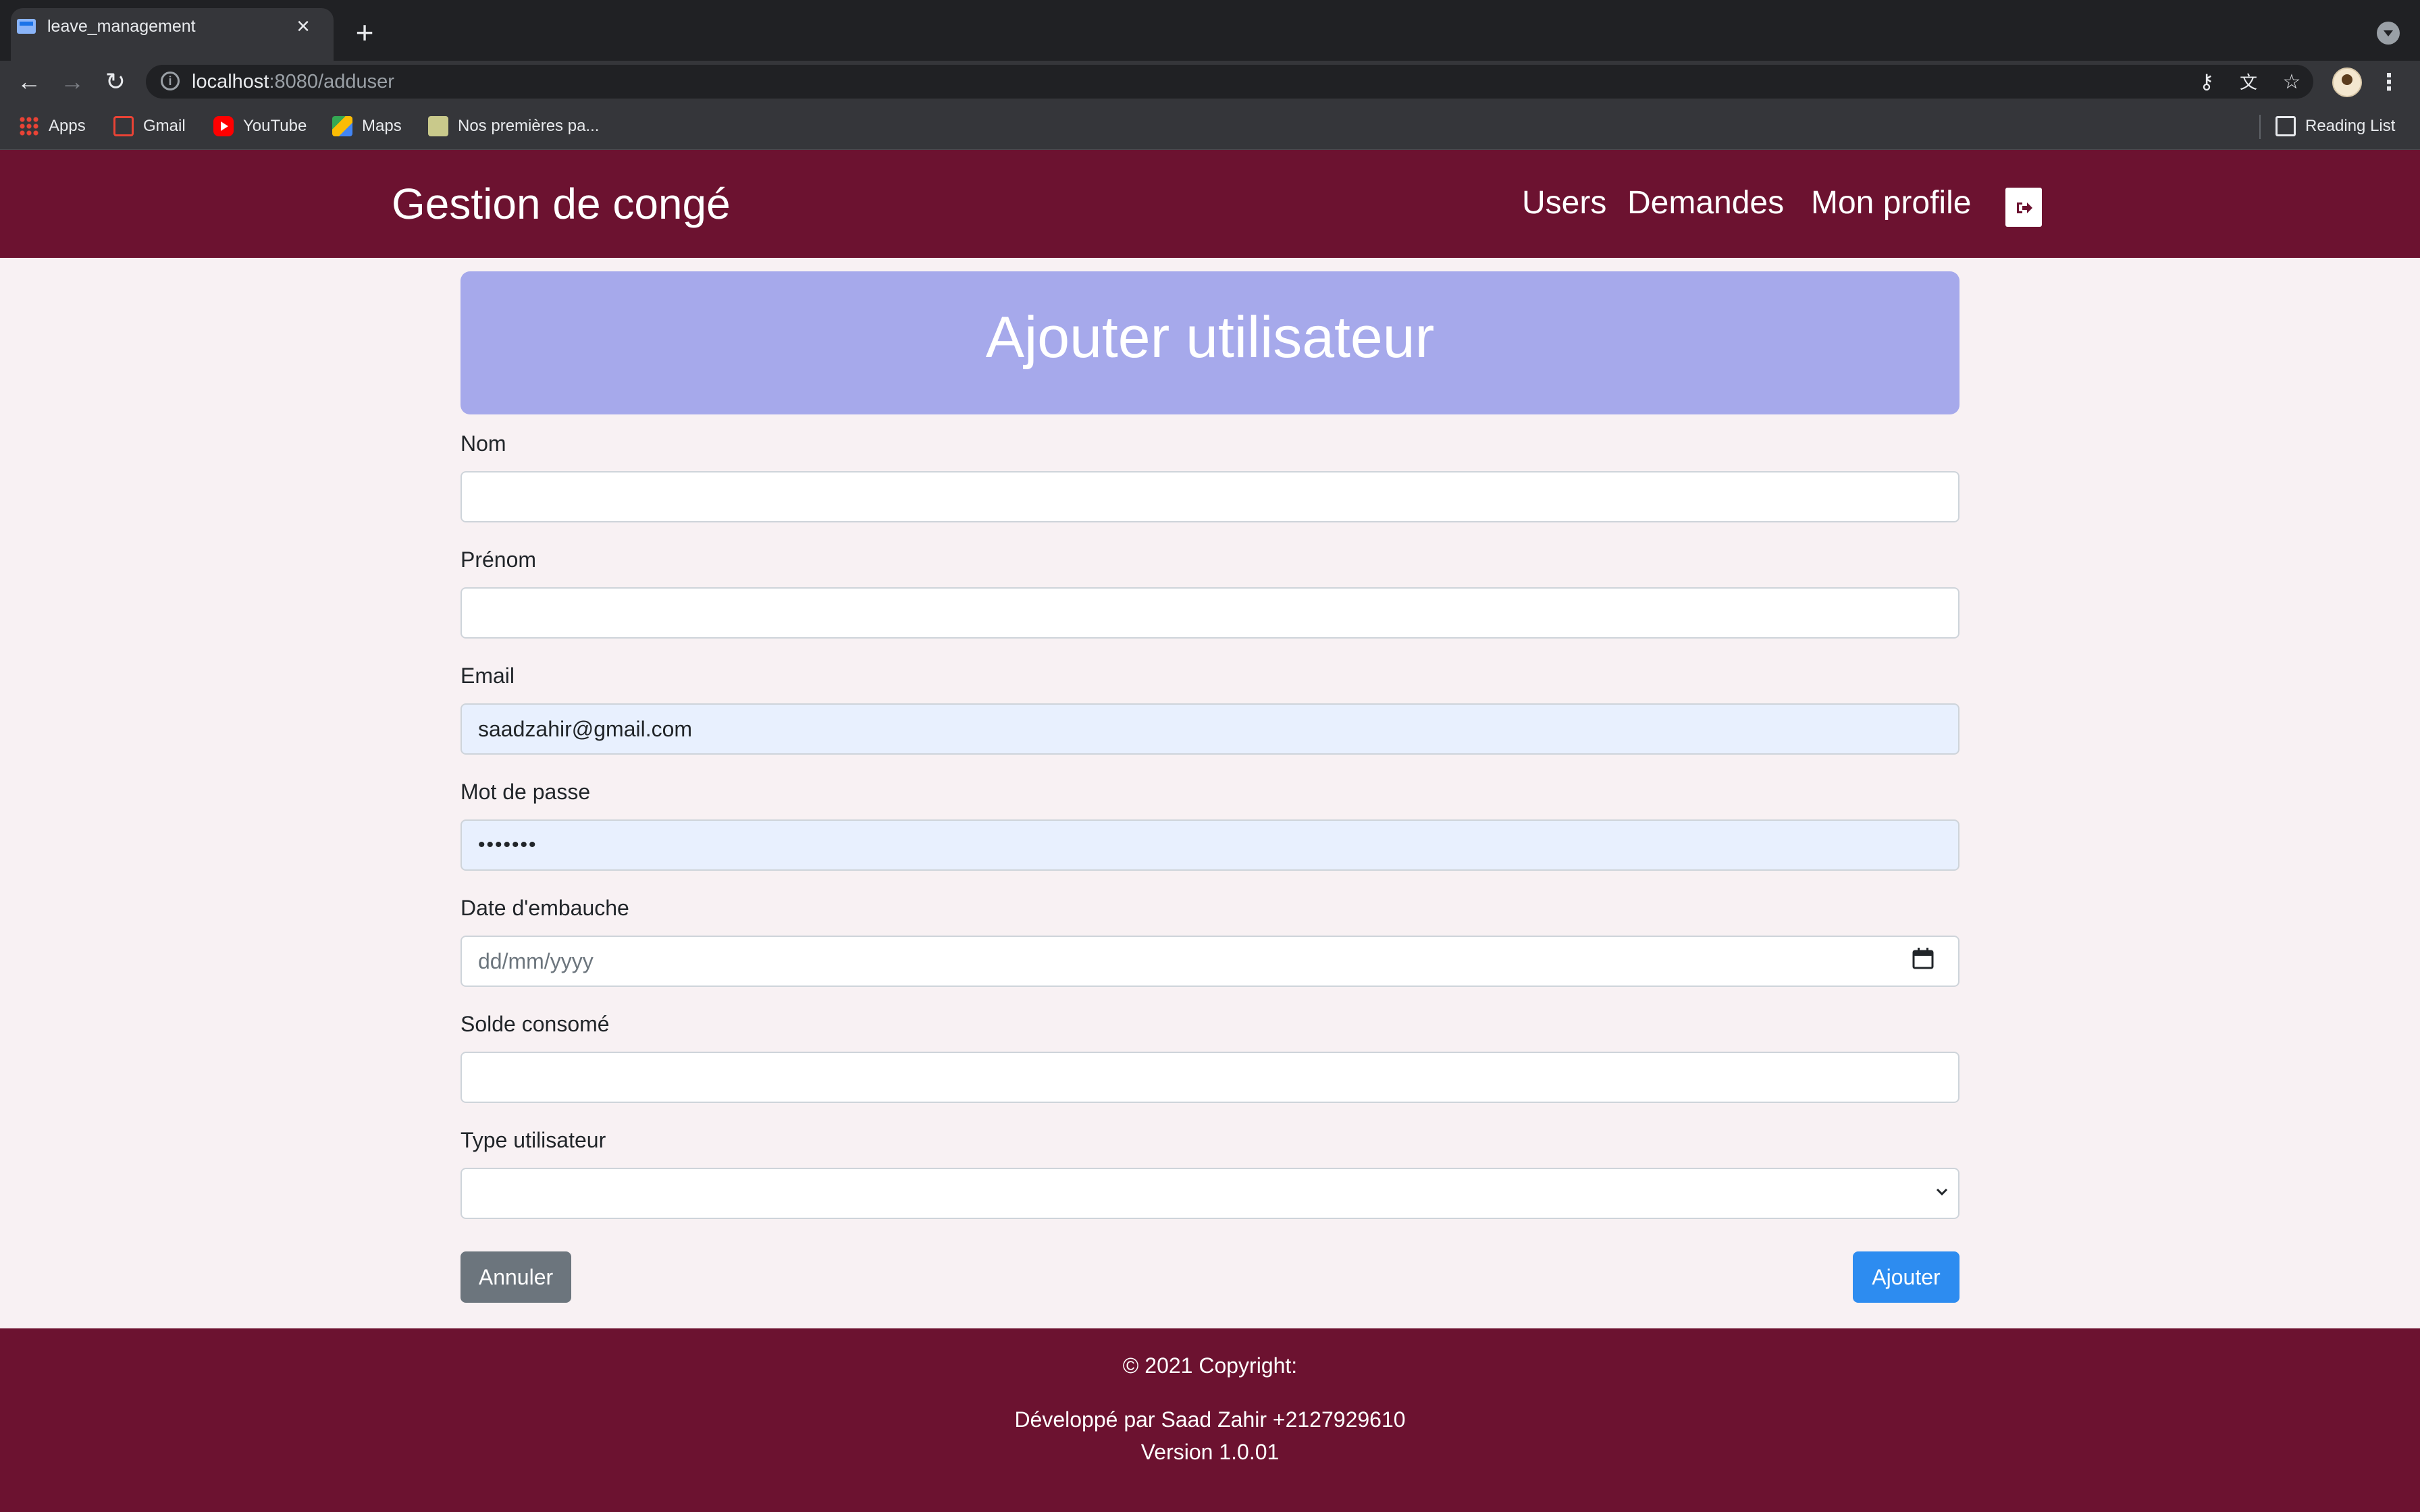 This screenshot has height=1512, width=2420. What do you see at coordinates (170, 81) in the screenshot?
I see `site-info-icon: i` at bounding box center [170, 81].